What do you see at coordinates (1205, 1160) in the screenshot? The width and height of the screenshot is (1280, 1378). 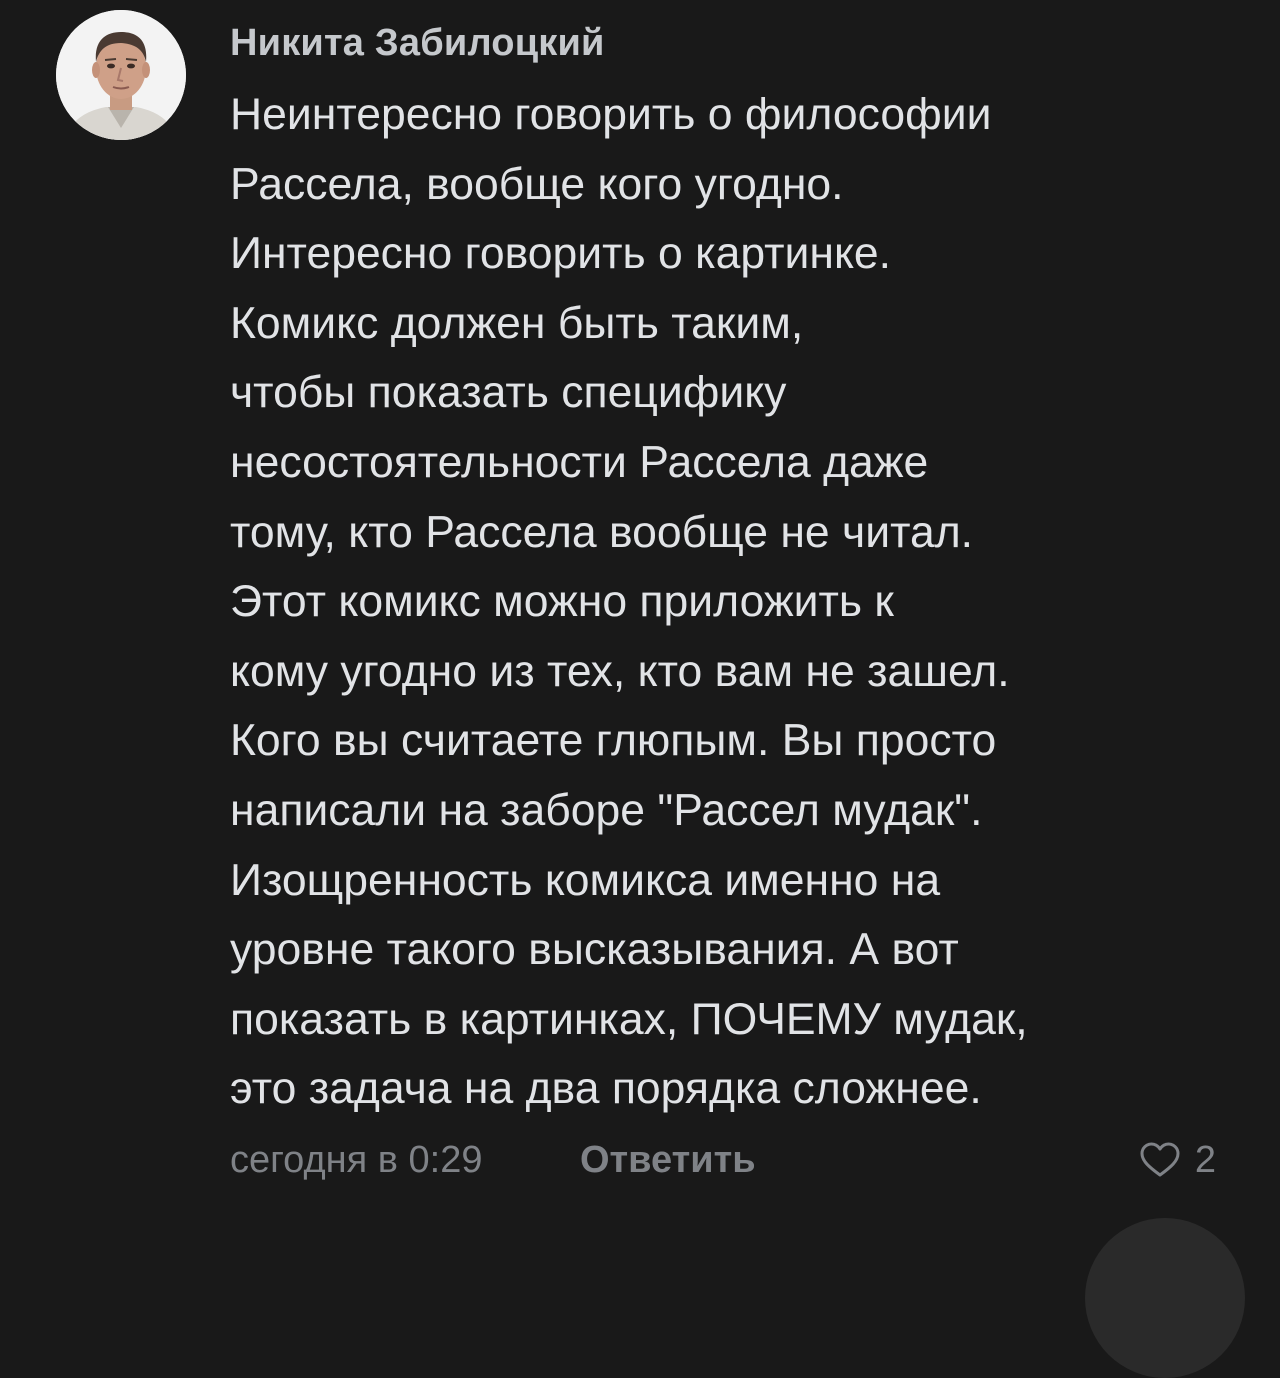 I see `like-count: 2` at bounding box center [1205, 1160].